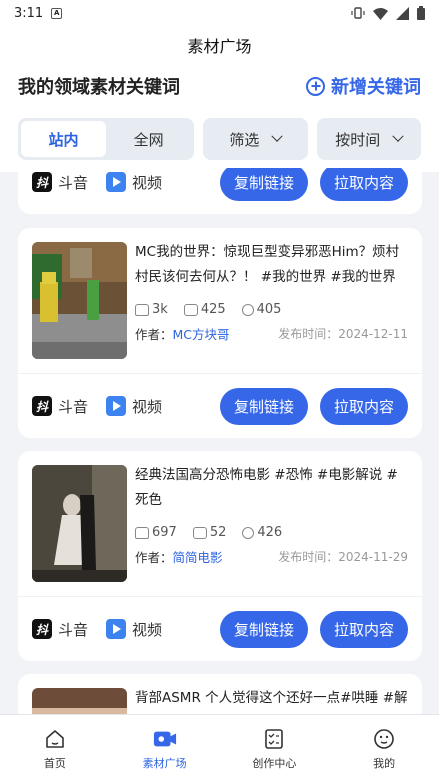  I want to click on keyword-section-header: 我的领域素材关键词 新增关键词, so click(219, 84).